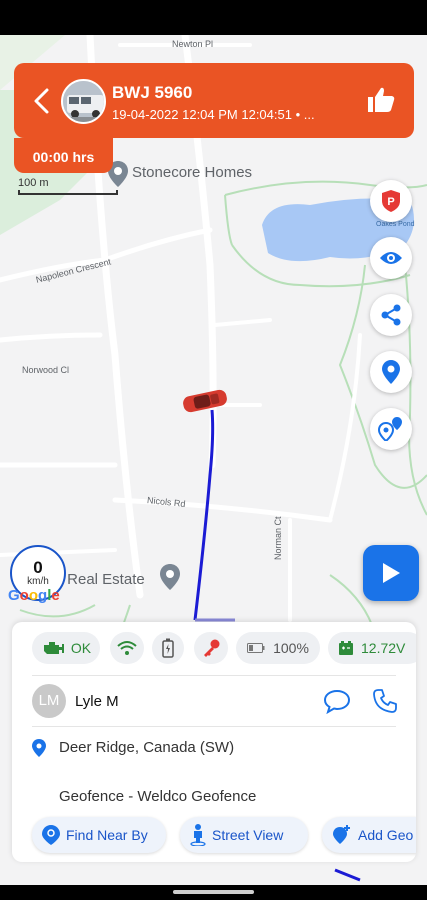  Describe the element at coordinates (213, 892) in the screenshot. I see `home-handle` at that location.